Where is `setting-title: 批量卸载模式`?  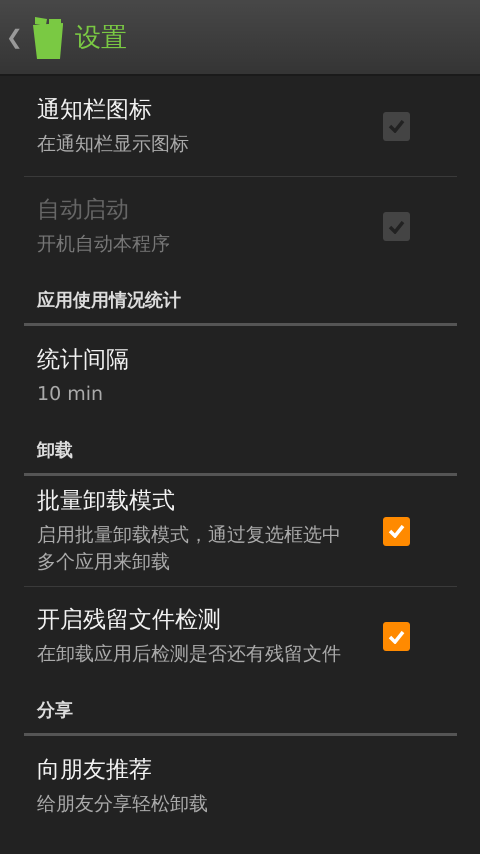 setting-title: 批量卸载模式 is located at coordinates (106, 501).